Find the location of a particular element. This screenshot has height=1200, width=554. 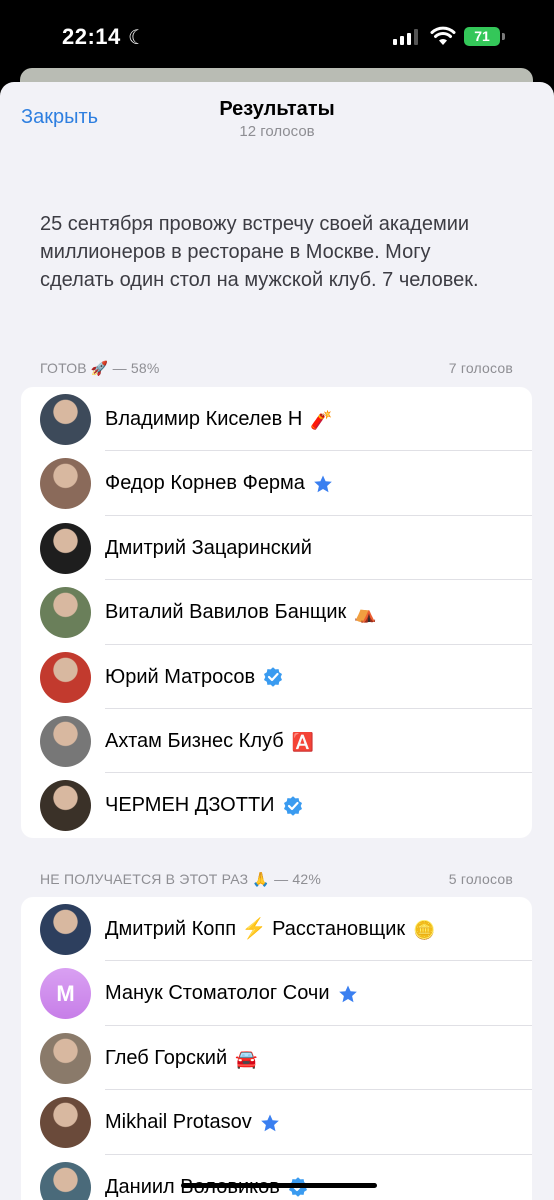

voter-row: Дмитрий Копп ⚡ Расстановщик 🪙 is located at coordinates (276, 929).